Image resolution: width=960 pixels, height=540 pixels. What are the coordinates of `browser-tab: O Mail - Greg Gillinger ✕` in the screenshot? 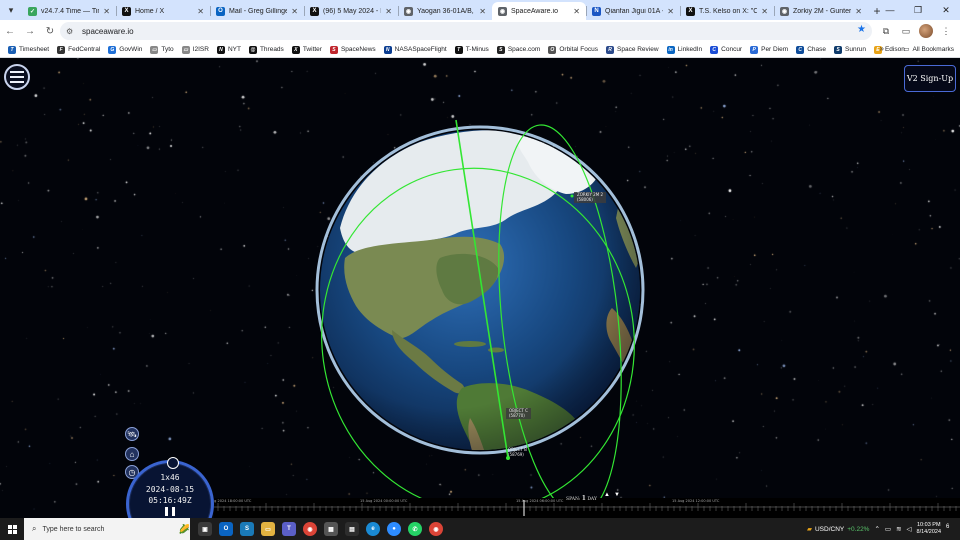 It's located at (257, 11).